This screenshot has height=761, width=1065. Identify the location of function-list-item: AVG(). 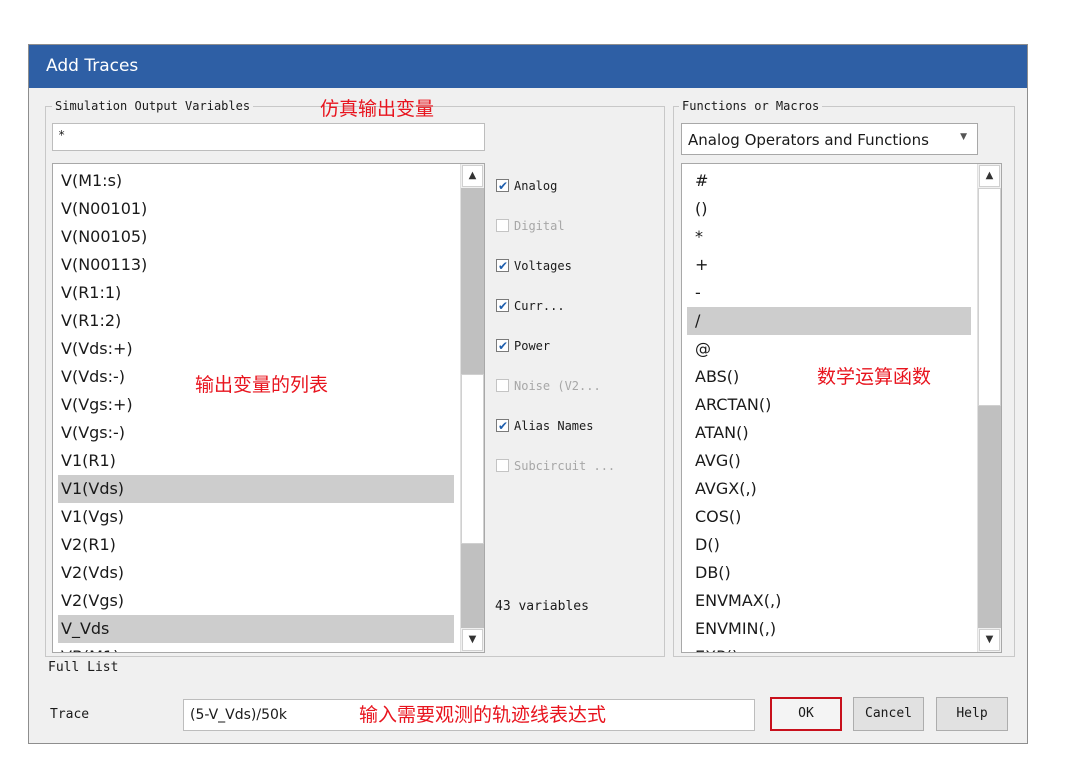
(829, 461).